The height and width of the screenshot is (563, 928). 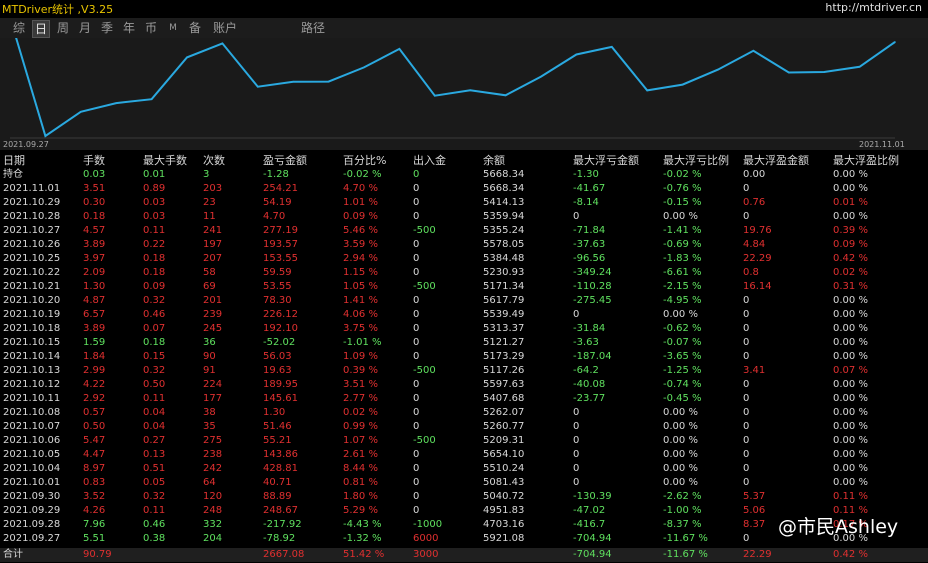 What do you see at coordinates (606, 161) in the screenshot?
I see `column-header: 最大浮亏金额` at bounding box center [606, 161].